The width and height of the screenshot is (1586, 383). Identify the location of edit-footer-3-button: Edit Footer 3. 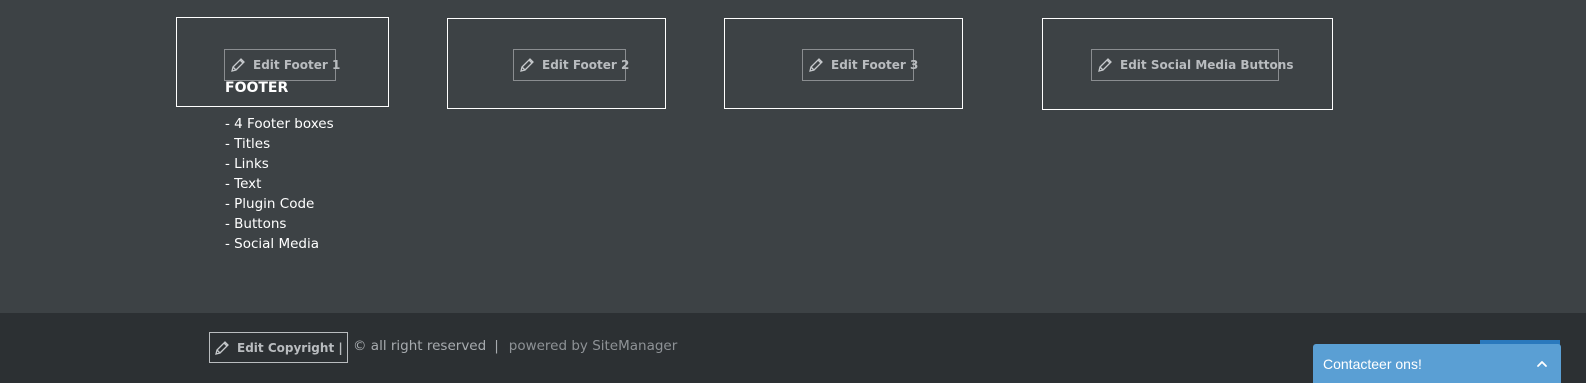
(860, 65).